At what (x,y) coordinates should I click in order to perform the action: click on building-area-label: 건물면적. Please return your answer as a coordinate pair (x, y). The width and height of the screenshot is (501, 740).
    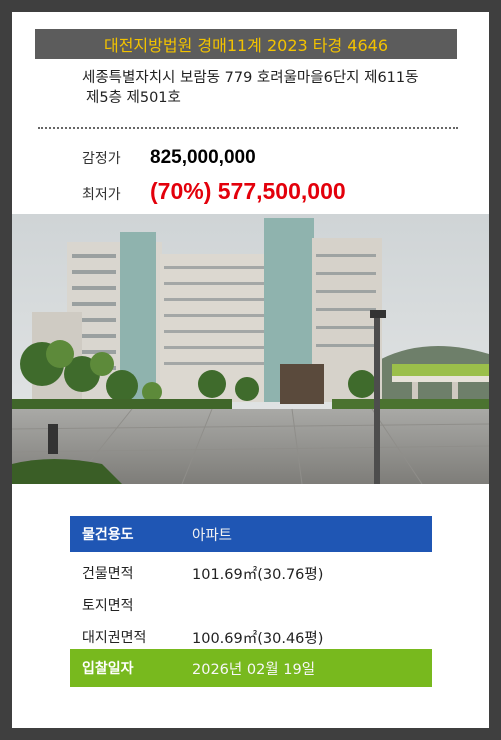
    Looking at the image, I should click on (108, 574).